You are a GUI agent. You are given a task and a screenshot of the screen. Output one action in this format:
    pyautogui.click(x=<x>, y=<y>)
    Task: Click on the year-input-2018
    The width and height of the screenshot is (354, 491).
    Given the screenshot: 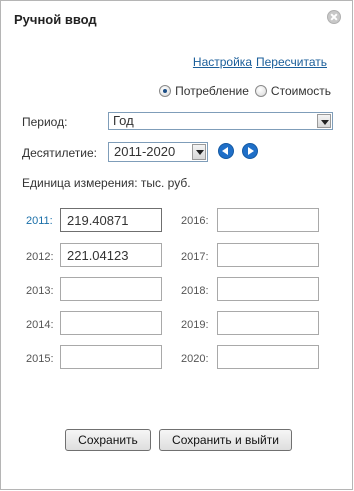 What is the action you would take?
    pyautogui.click(x=268, y=289)
    